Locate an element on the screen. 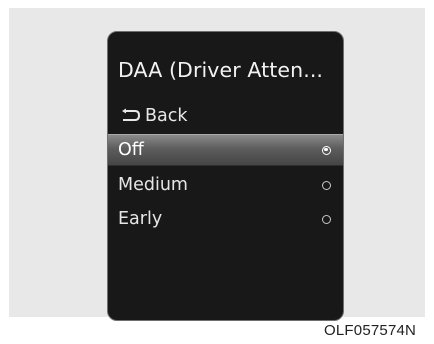  back-label: Back is located at coordinates (166, 116).